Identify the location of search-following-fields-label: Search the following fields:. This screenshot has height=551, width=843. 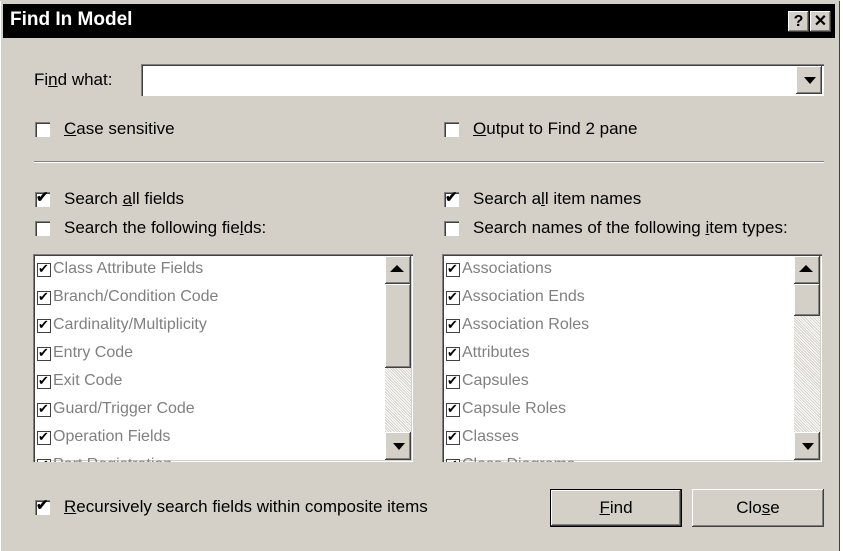
(165, 228).